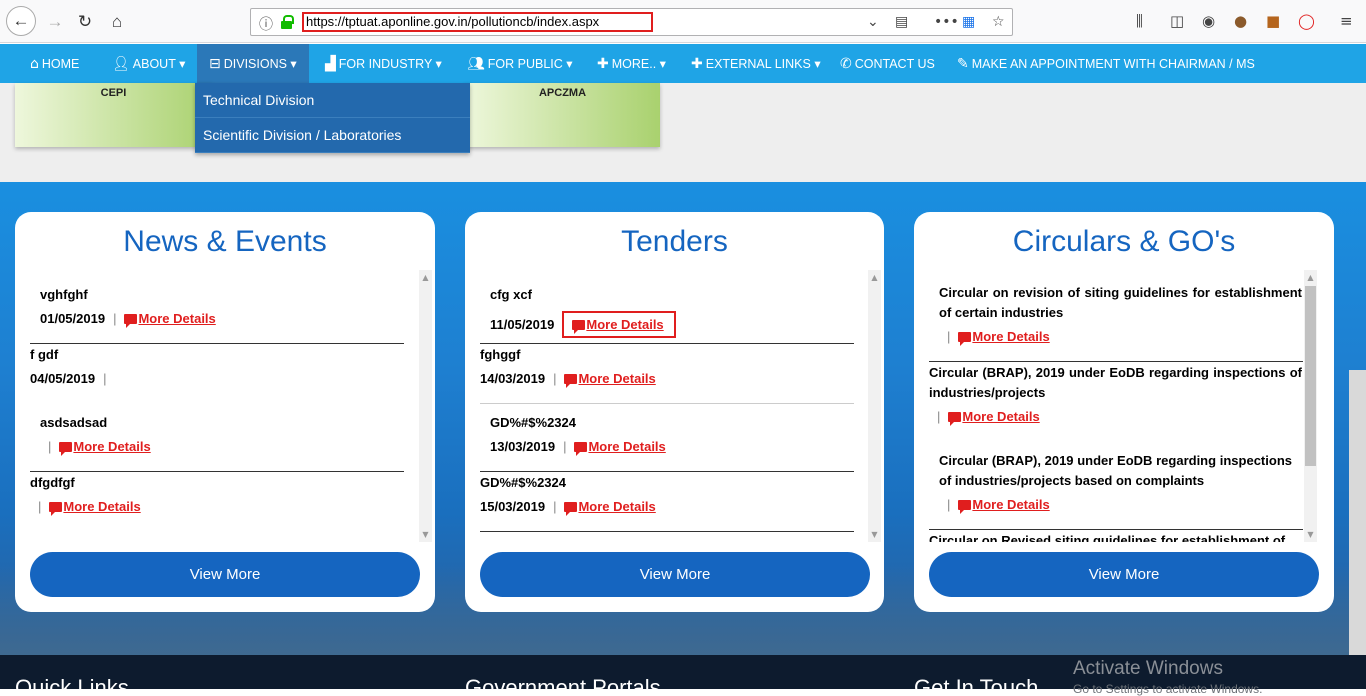  I want to click on footer-get-in-touch: Get In Touch, so click(976, 682).